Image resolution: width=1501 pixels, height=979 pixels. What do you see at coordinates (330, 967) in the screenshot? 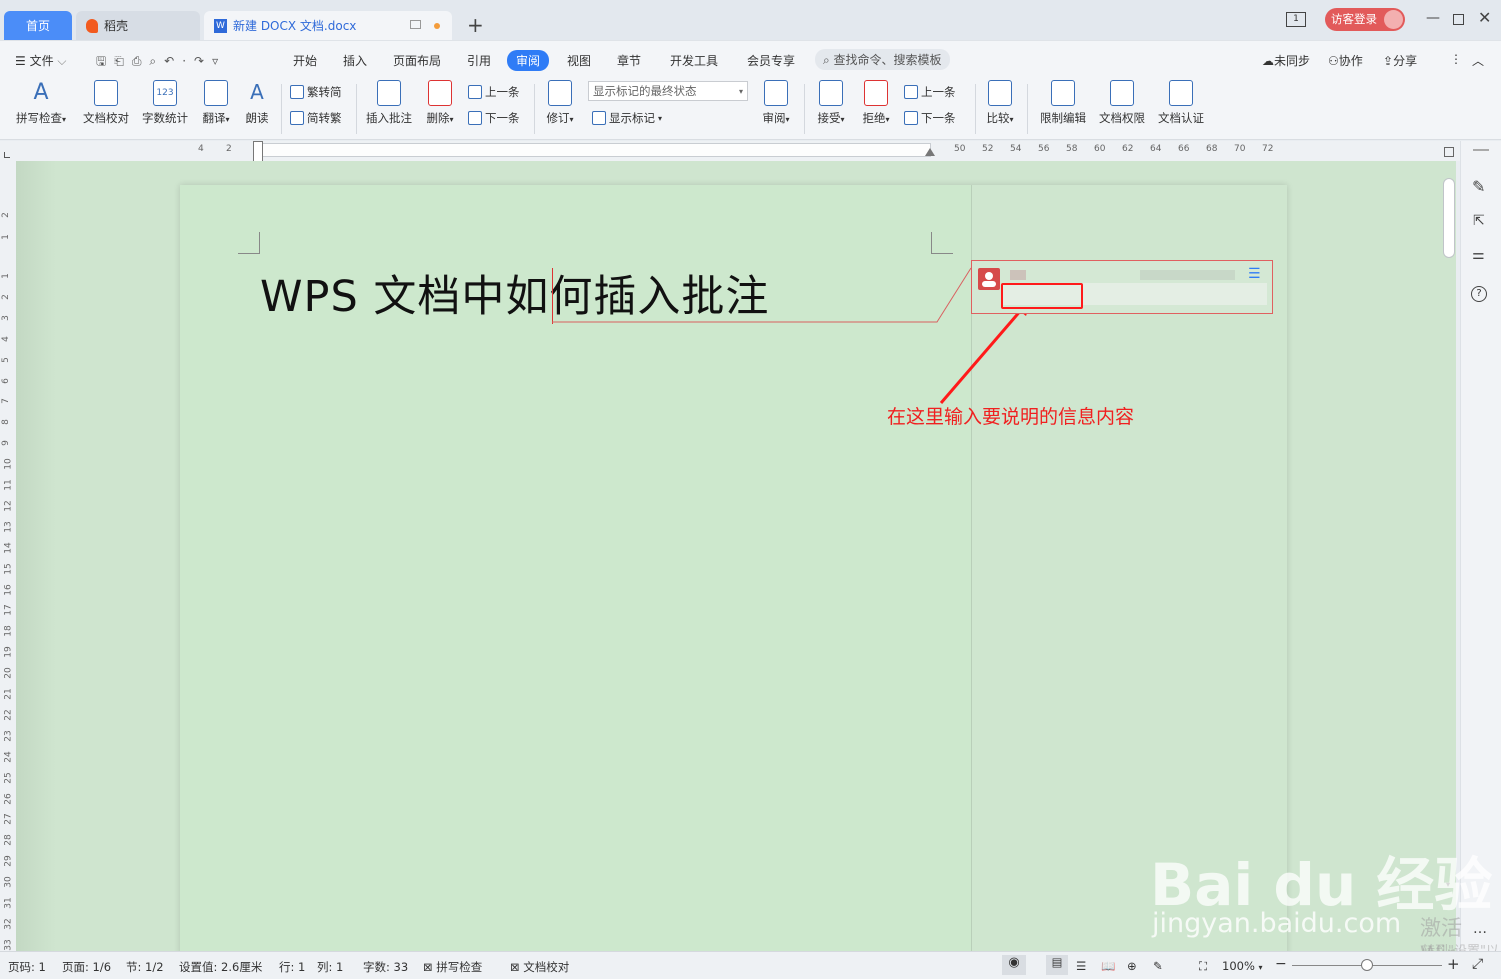
I see `status-col: 列: 1` at bounding box center [330, 967].